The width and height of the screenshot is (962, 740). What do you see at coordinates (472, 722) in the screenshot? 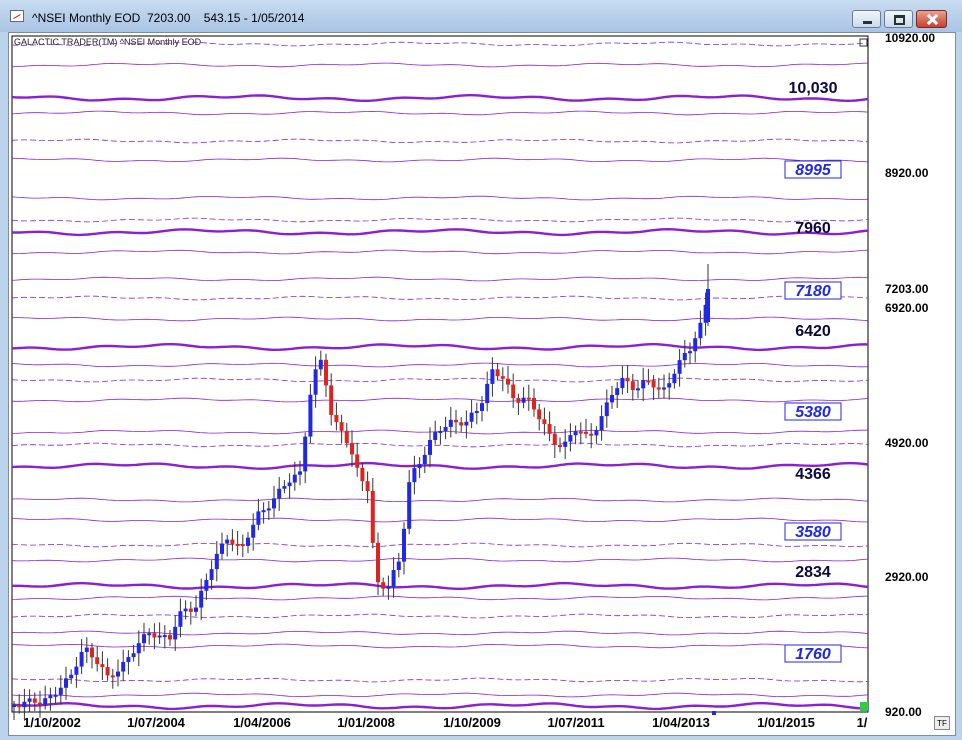
I see `x-tick-label: 1/10/2009` at bounding box center [472, 722].